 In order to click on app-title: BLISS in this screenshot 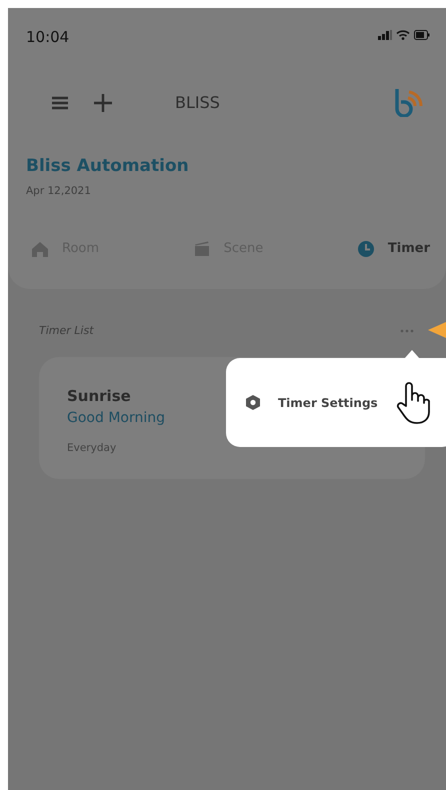, I will do `click(197, 103)`.